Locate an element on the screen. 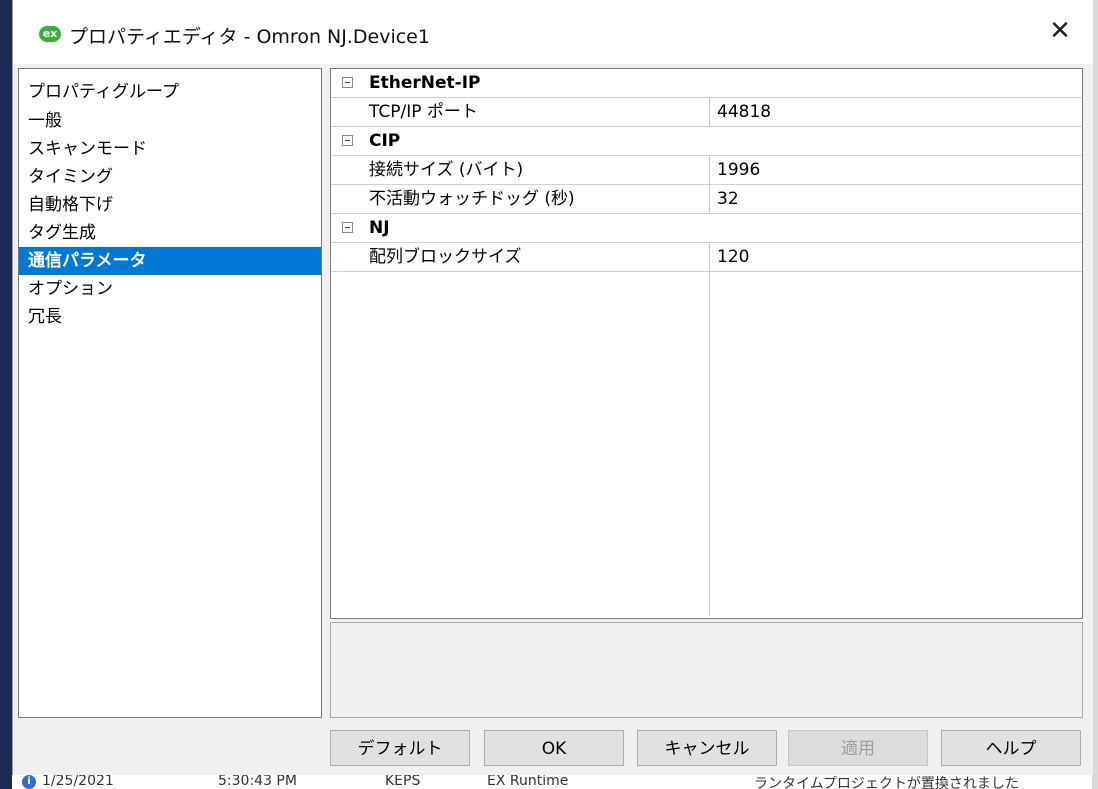  category-nj: NJ is located at coordinates (706, 228).